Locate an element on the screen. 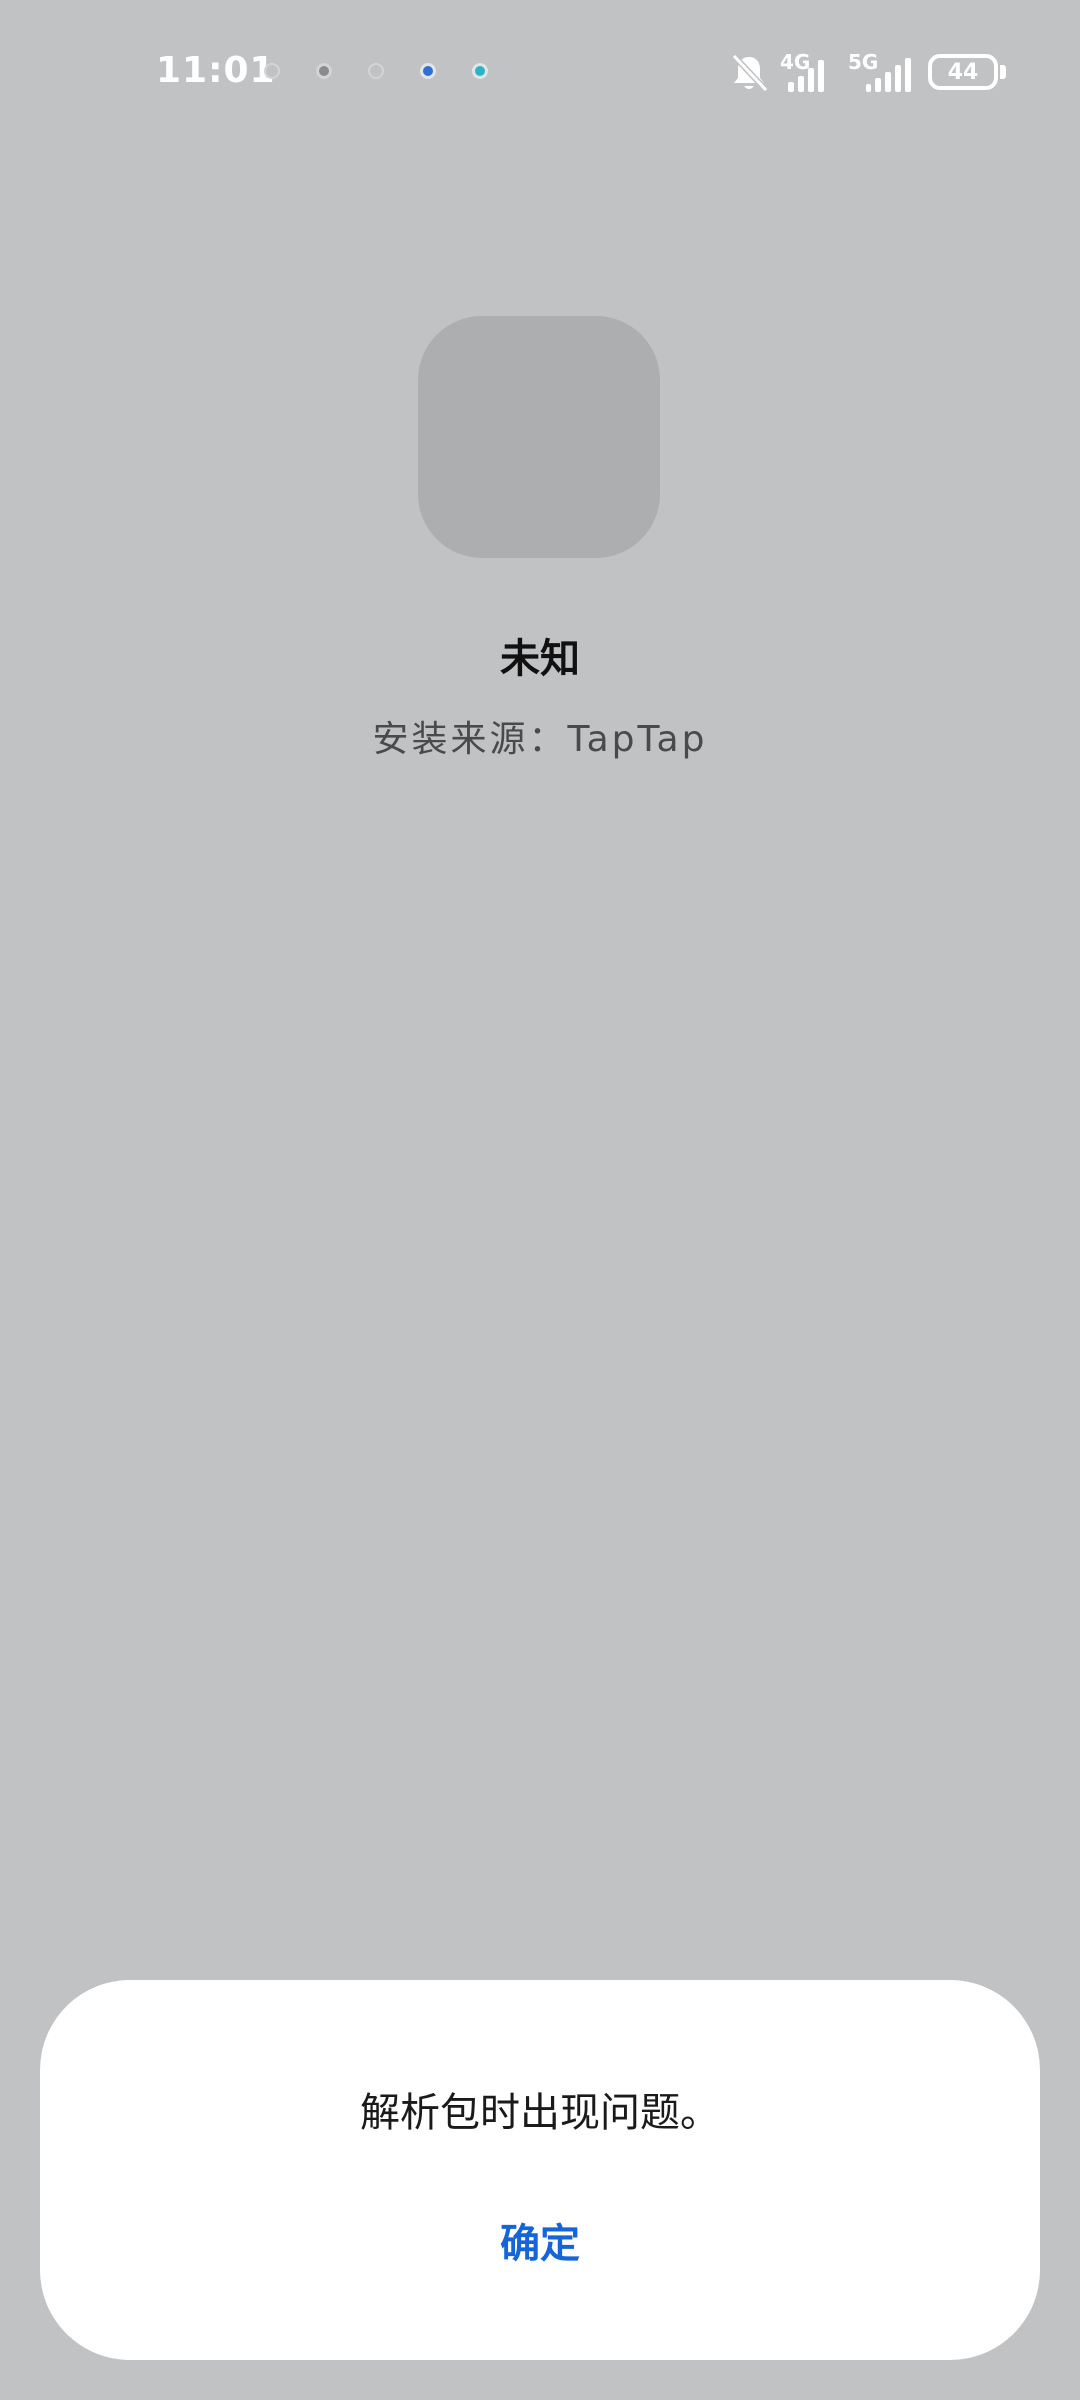 The height and width of the screenshot is (2400, 1080). app-dot-blue-icon is located at coordinates (428, 71).